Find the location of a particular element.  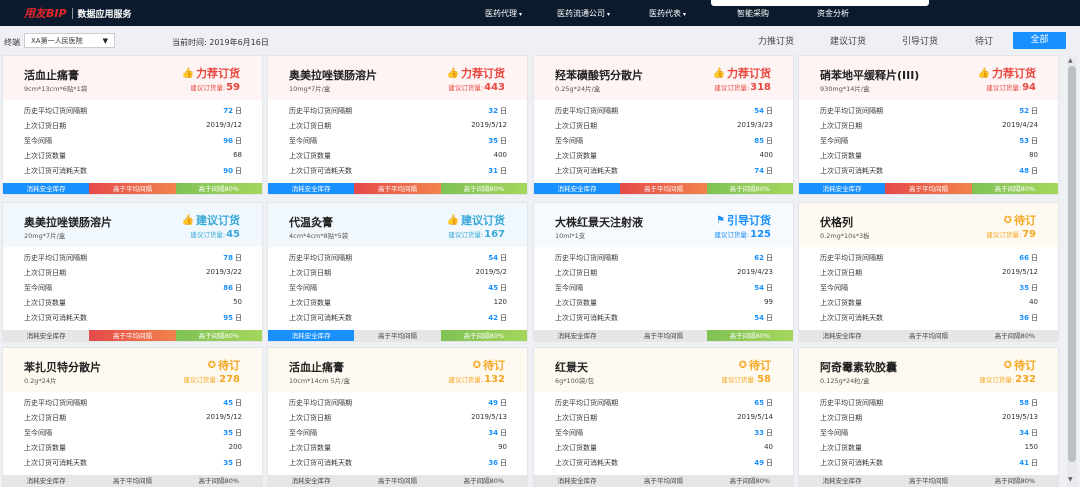

metric-row: 上次订货日期 2019/5/13 is located at coordinates (929, 418).